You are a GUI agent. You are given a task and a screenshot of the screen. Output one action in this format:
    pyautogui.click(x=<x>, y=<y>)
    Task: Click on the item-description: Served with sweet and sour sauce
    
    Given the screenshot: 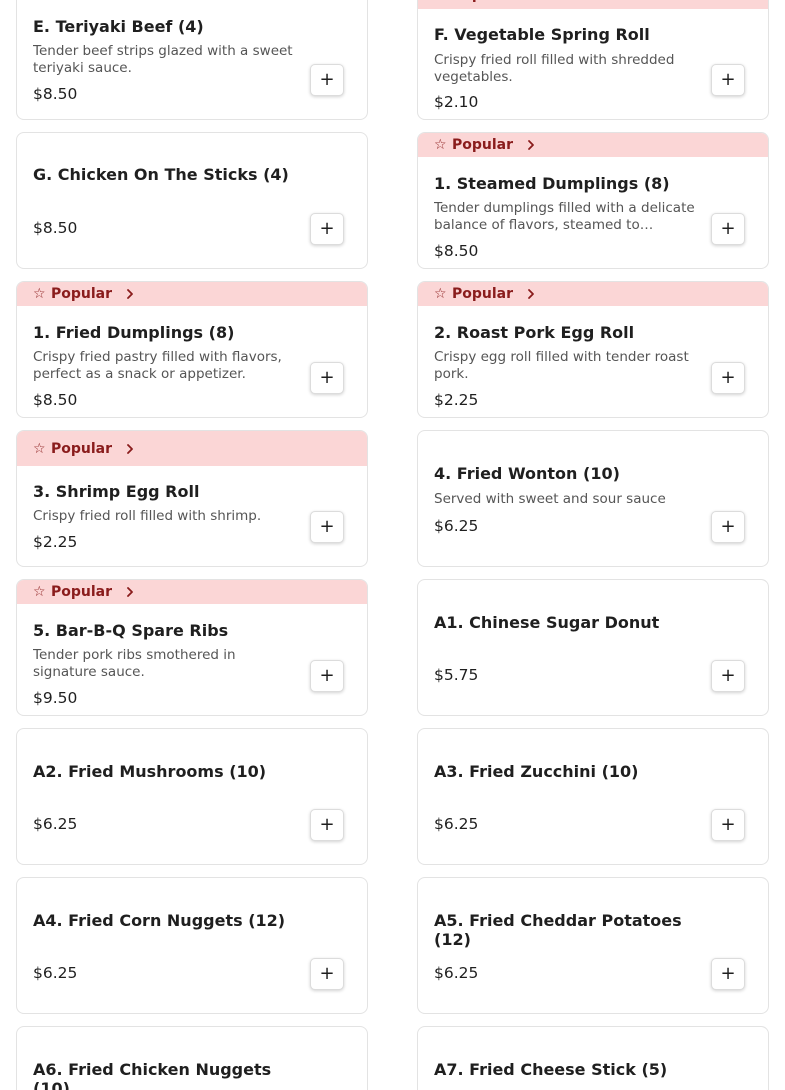 What is the action you would take?
    pyautogui.click(x=550, y=499)
    